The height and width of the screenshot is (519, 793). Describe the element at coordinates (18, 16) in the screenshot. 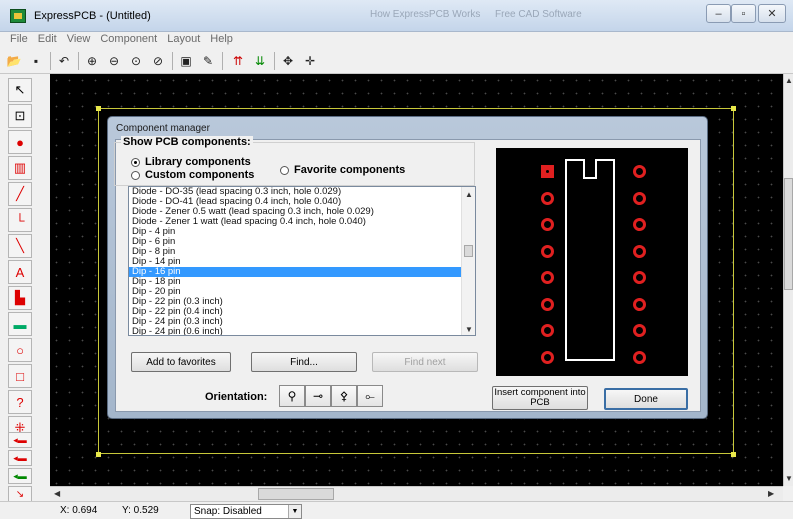

I see `app-icon` at that location.